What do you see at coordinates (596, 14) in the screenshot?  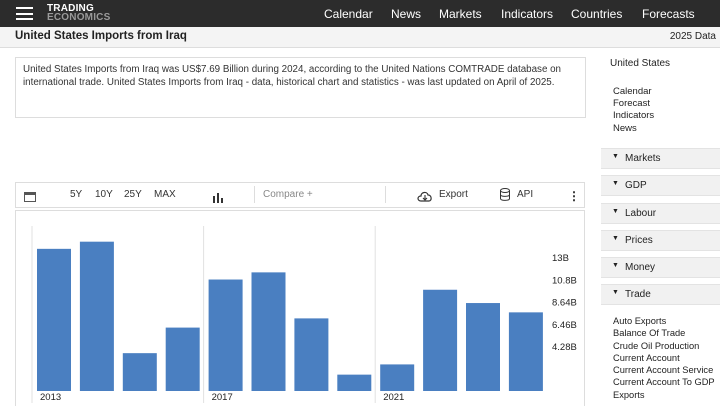 I see `nav-countries: Countries` at bounding box center [596, 14].